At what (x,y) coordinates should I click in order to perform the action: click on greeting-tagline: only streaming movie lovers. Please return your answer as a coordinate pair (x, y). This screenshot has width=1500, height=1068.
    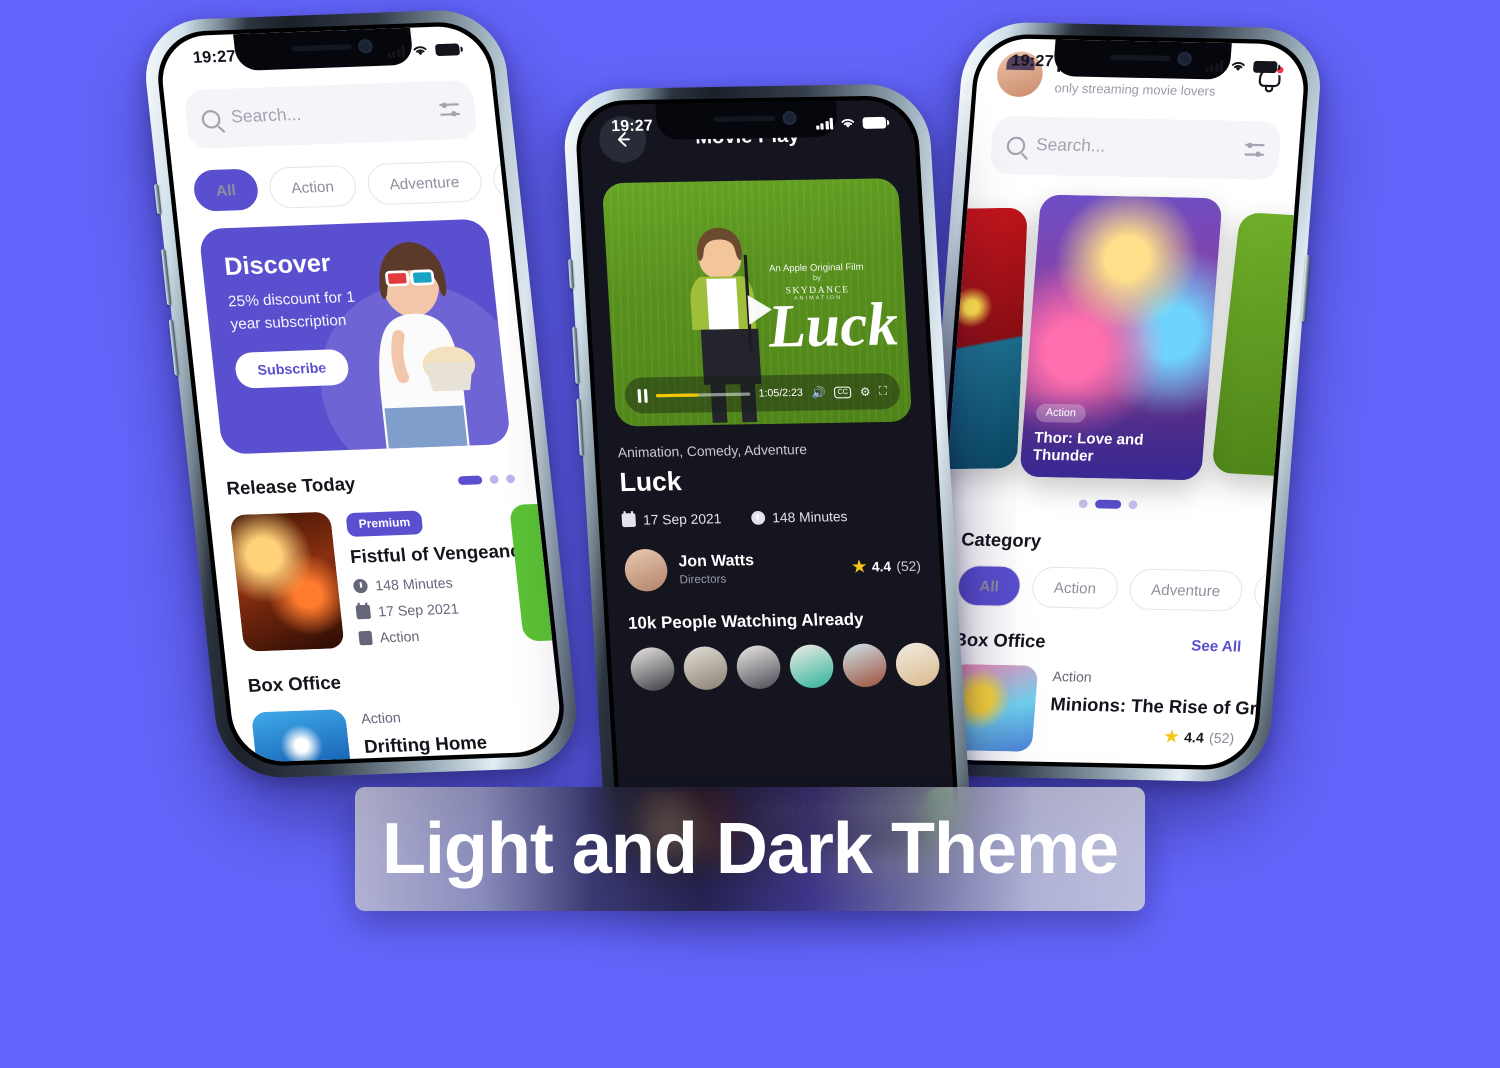
    Looking at the image, I should click on (1135, 89).